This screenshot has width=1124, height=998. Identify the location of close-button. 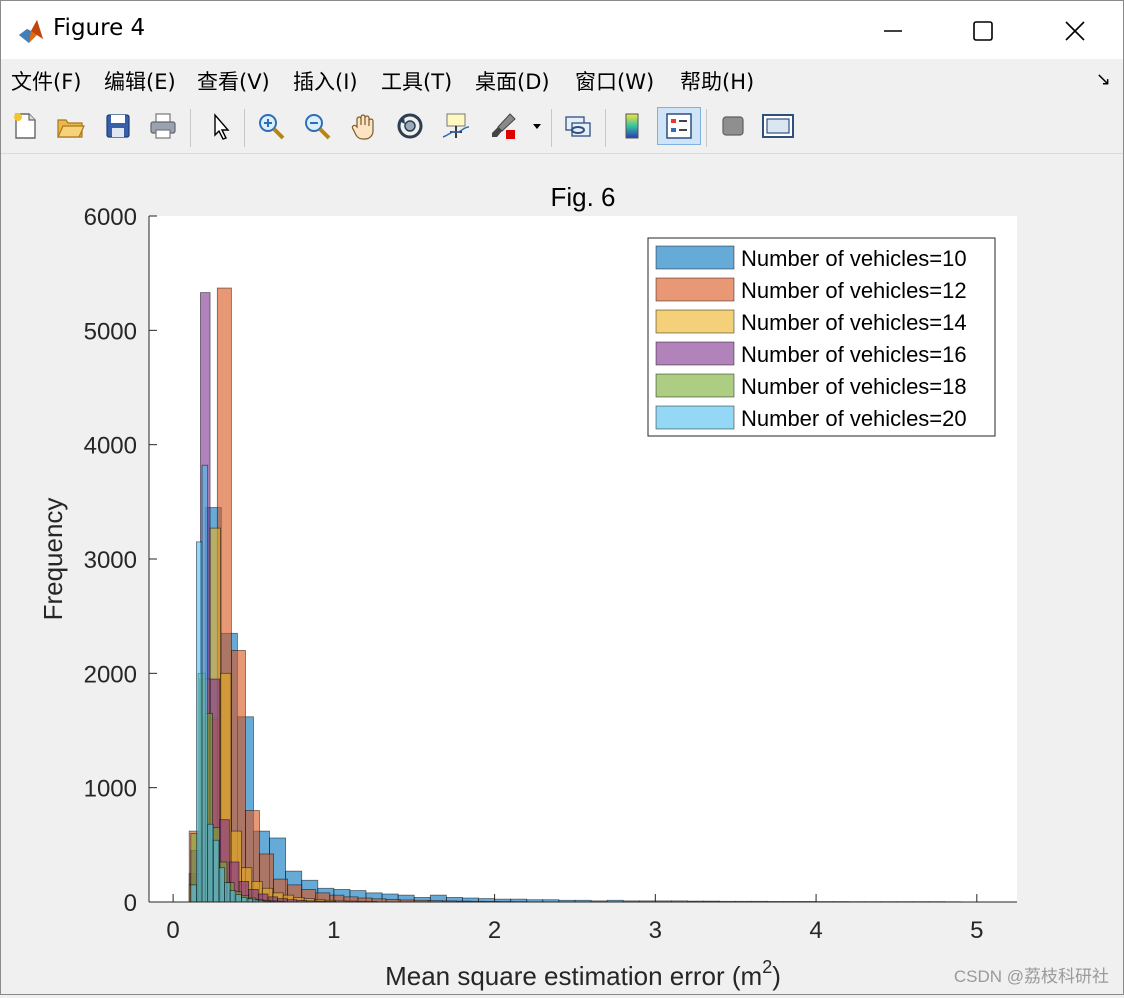
(1075, 31).